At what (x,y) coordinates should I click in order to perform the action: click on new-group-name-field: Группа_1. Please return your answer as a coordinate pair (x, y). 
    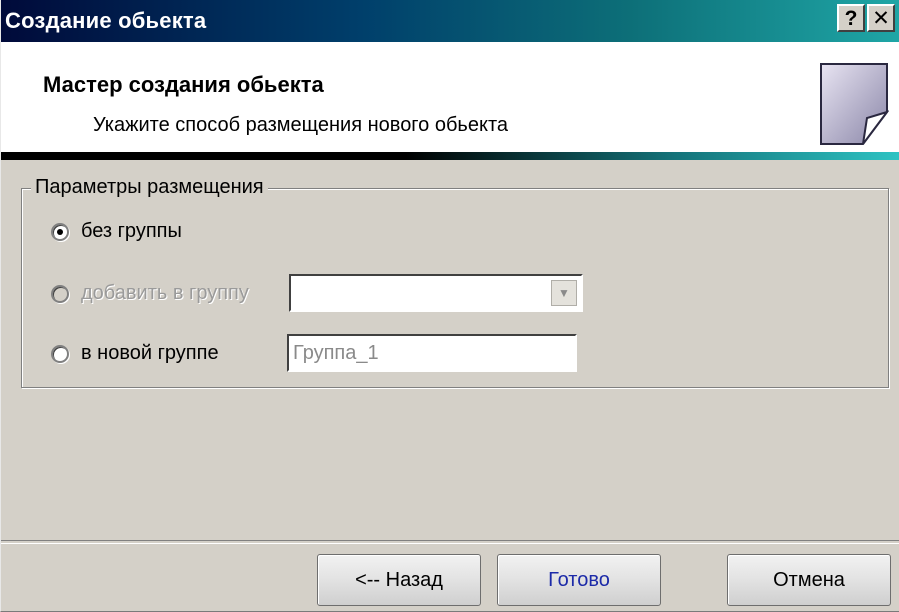
    Looking at the image, I should click on (432, 353).